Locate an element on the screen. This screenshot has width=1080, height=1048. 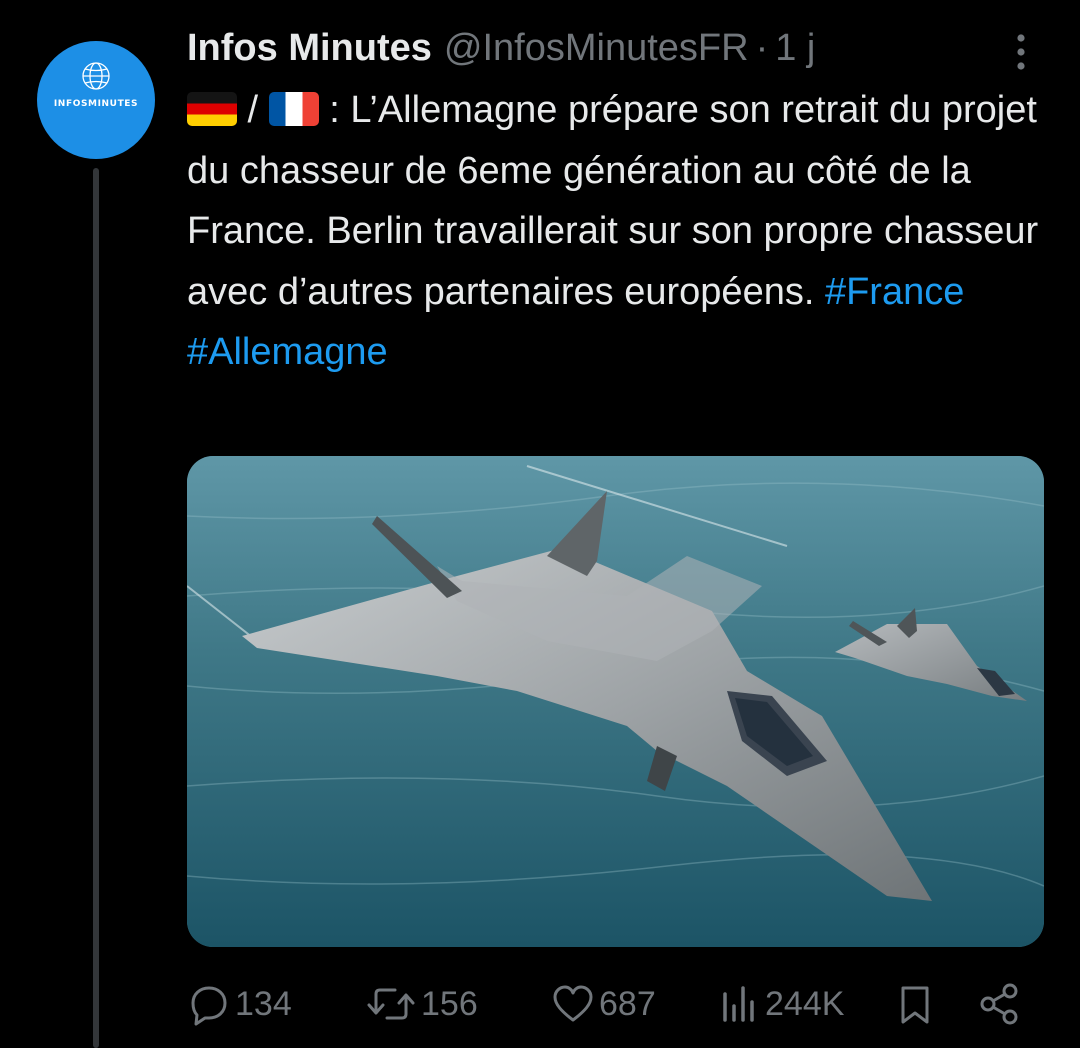
like-count: 687 is located at coordinates (627, 1003).